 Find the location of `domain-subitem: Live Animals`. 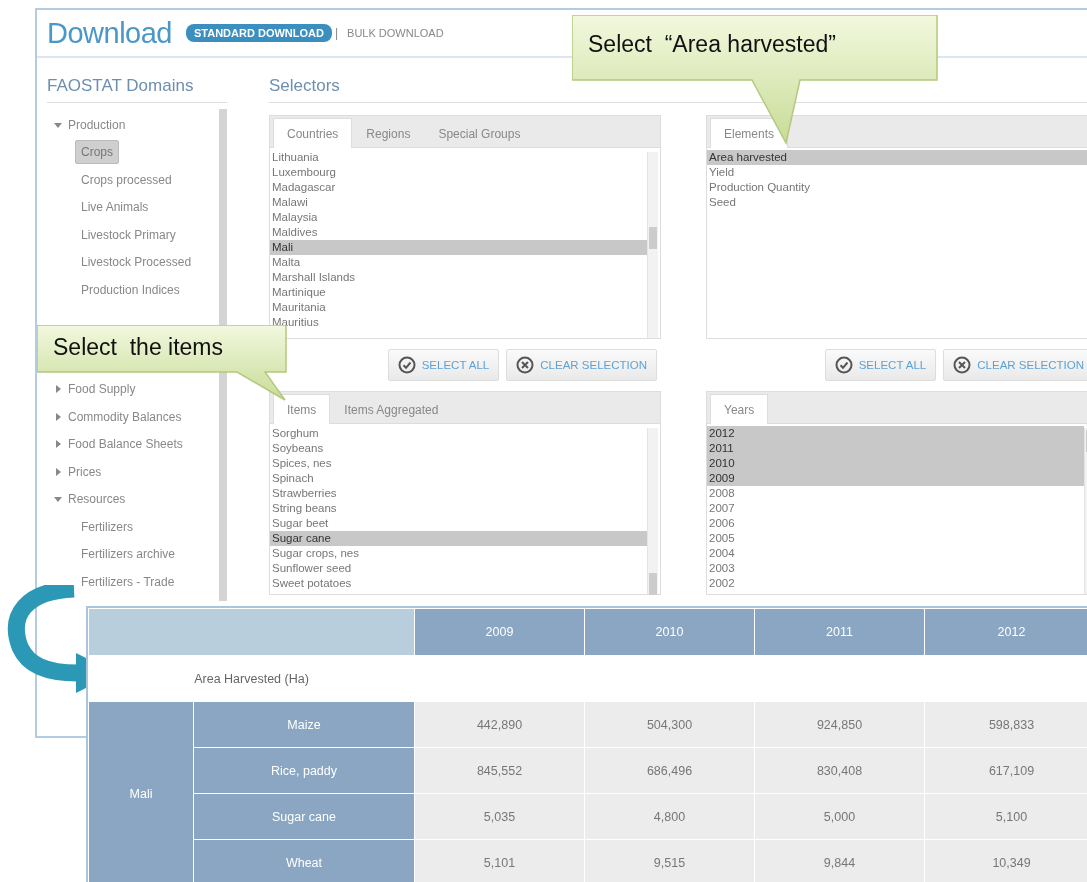

domain-subitem: Live Animals is located at coordinates (115, 207).